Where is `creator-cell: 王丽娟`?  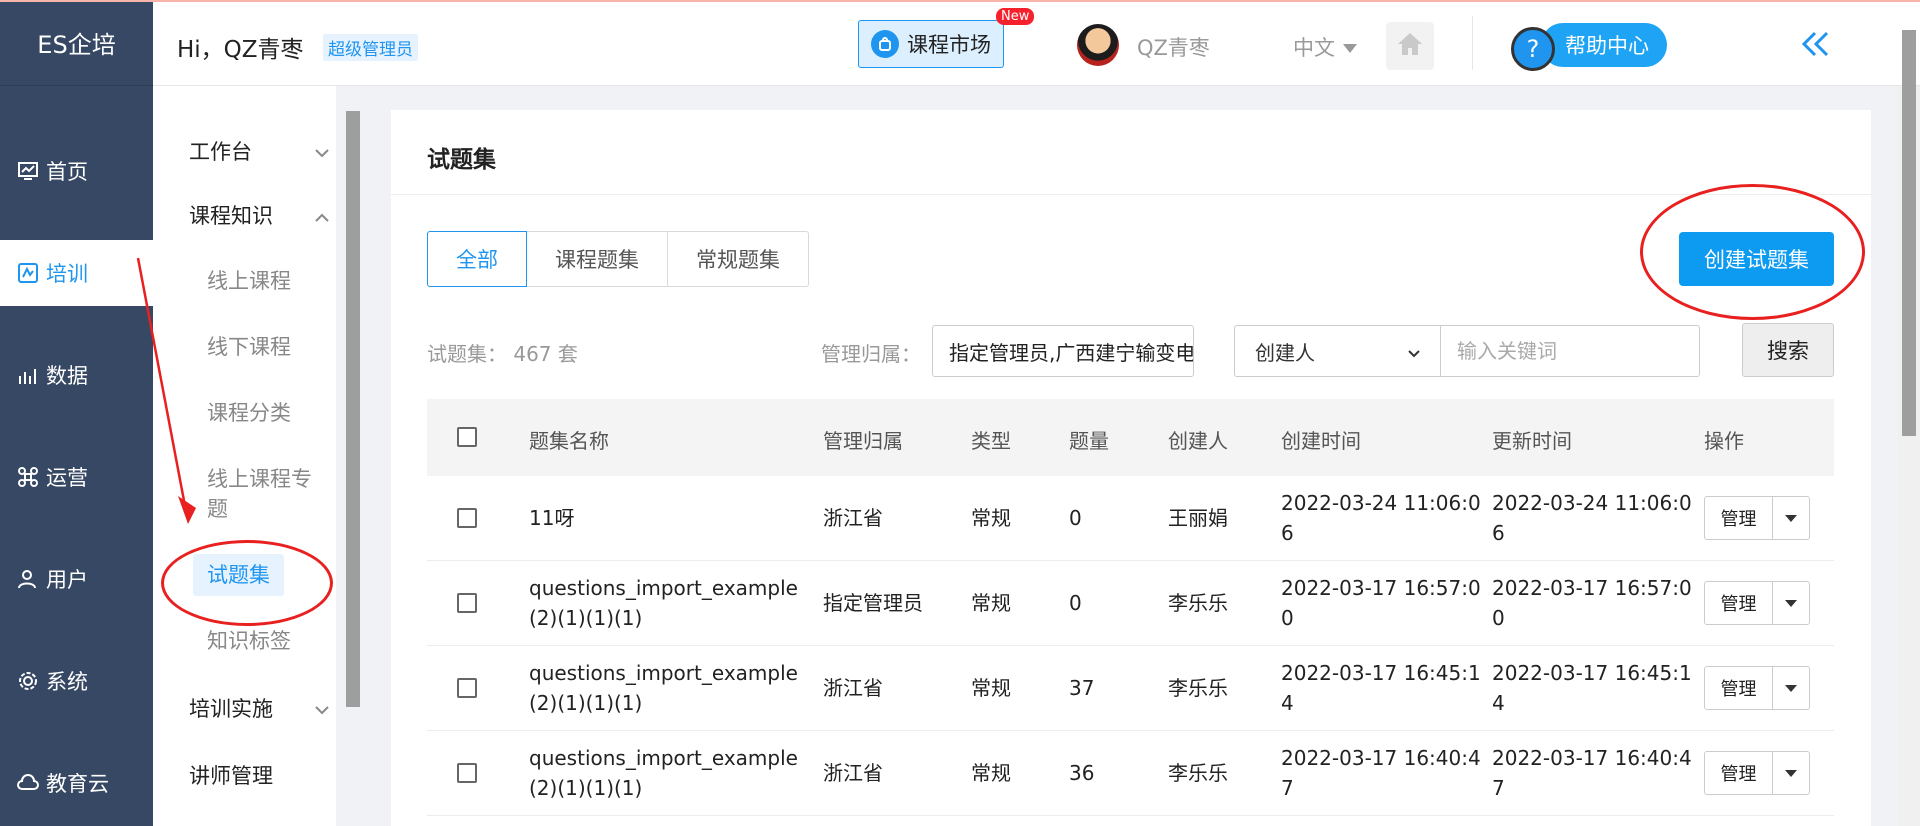
creator-cell: 王丽娟 is located at coordinates (1198, 518).